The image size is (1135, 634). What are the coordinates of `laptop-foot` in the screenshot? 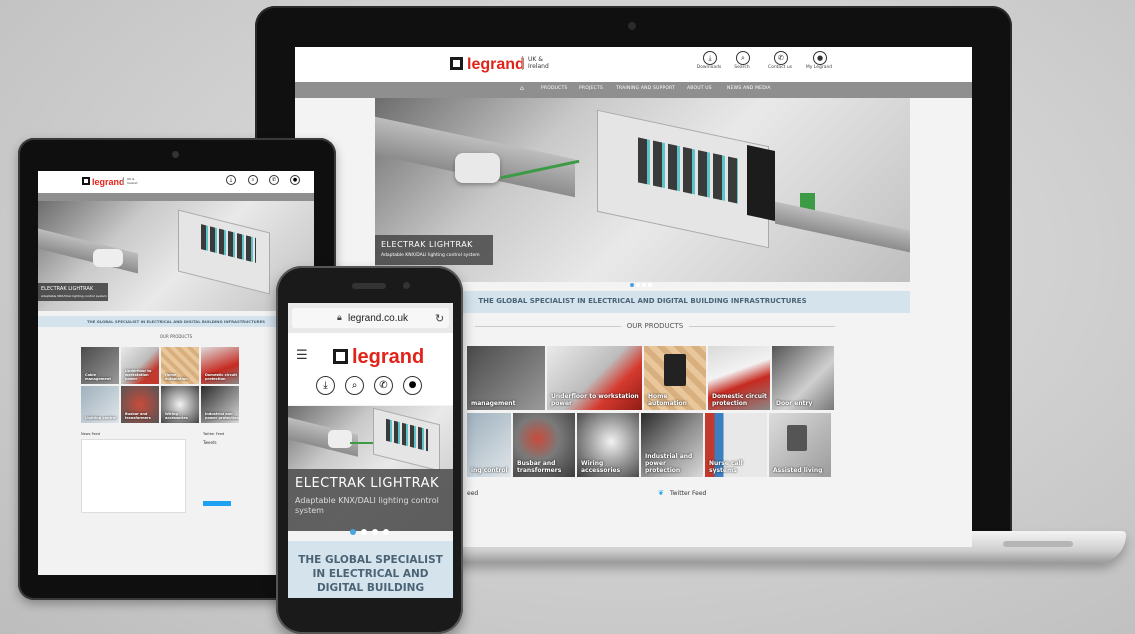 It's located at (1038, 544).